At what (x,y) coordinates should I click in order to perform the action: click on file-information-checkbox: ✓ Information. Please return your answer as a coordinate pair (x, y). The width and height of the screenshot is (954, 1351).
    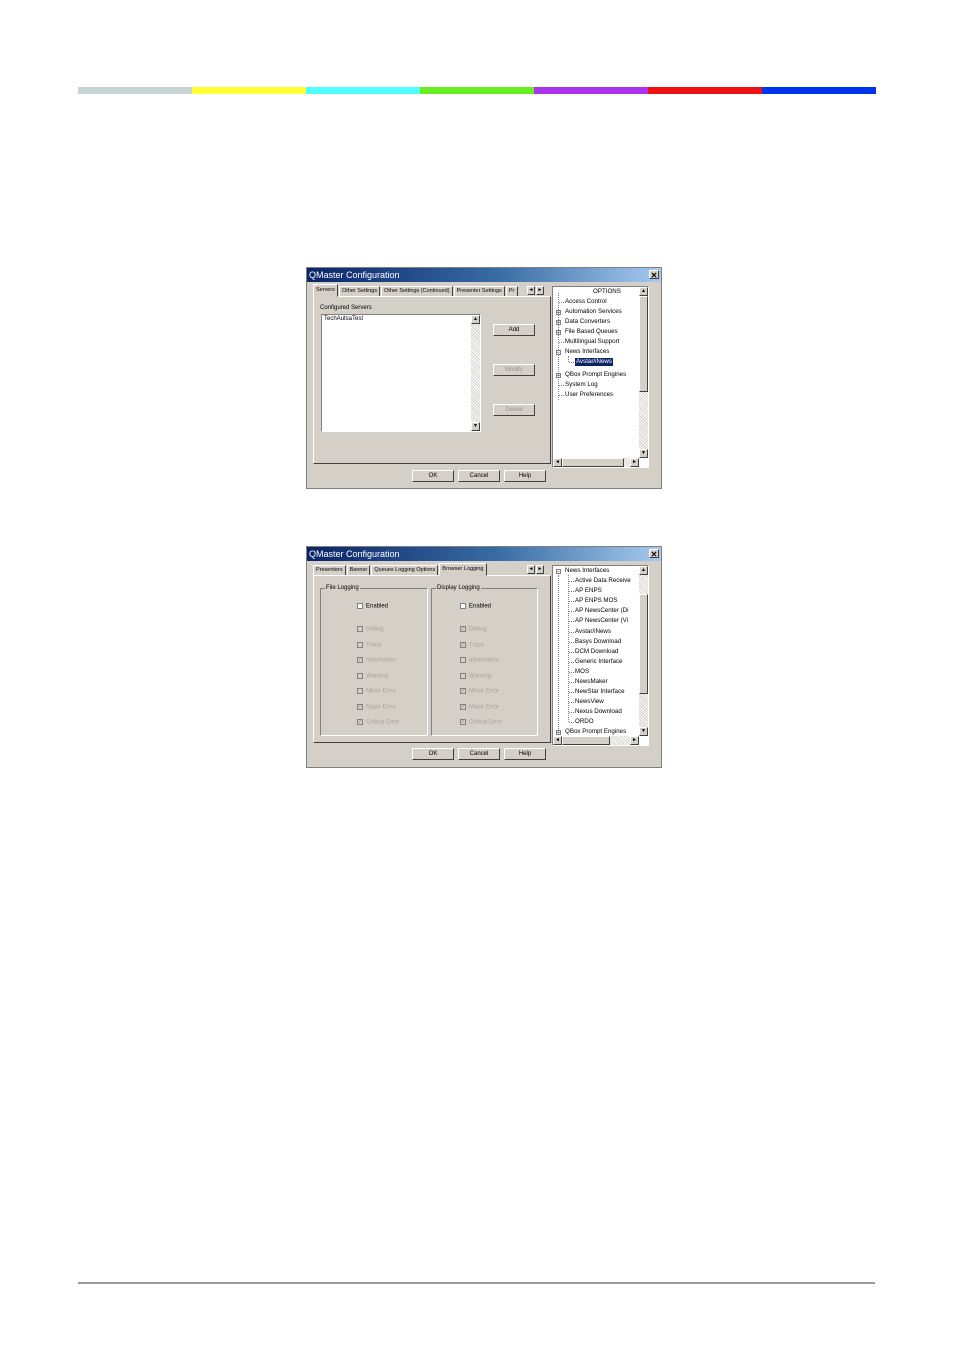
    Looking at the image, I should click on (376, 661).